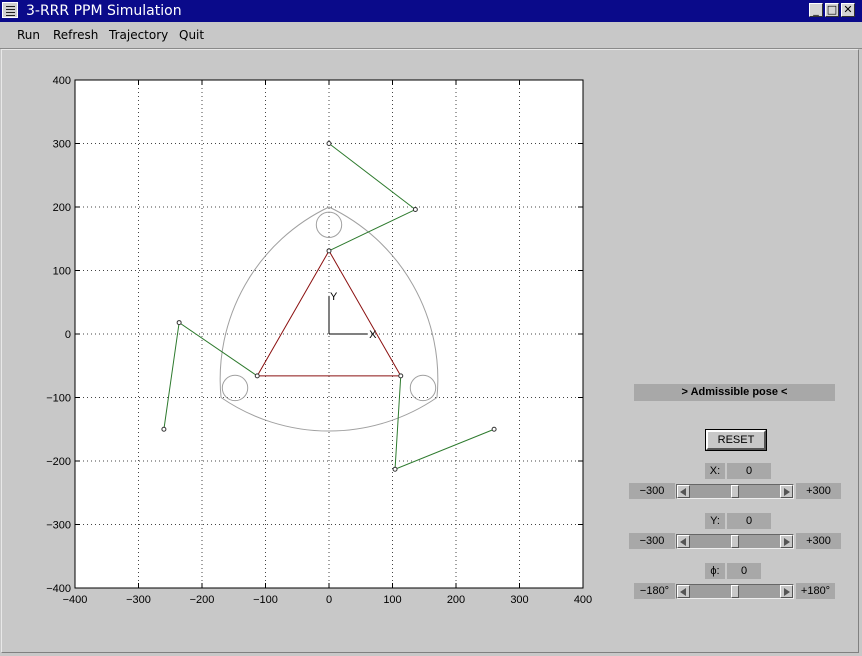 The width and height of the screenshot is (862, 656). I want to click on phi-slider-left-arrow-icon, so click(683, 591).